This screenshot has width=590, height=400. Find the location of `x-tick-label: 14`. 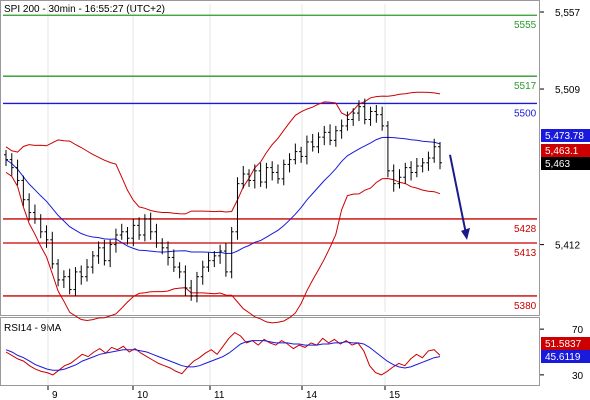

x-tick-label: 14 is located at coordinates (312, 395).